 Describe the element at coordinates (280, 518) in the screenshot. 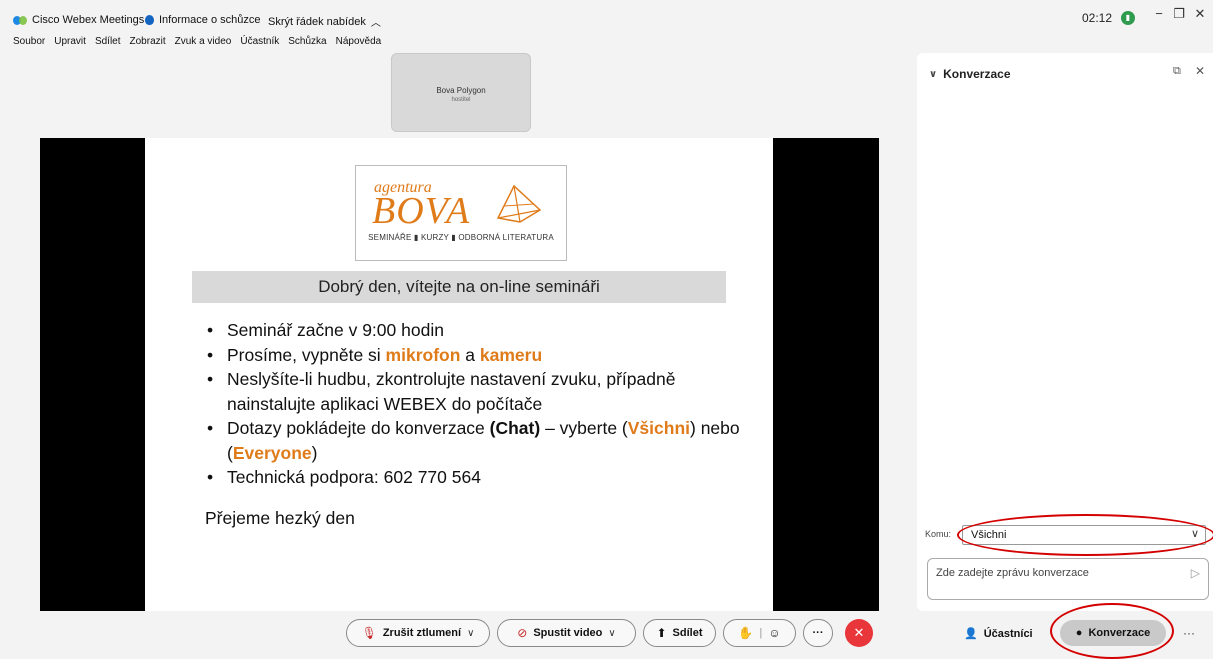

I see `slide-closing: Přejeme hezký den` at that location.